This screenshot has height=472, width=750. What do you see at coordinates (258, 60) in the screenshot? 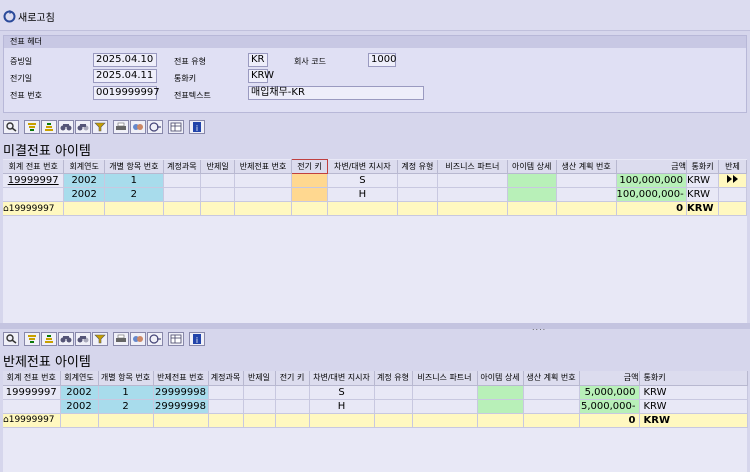
I see `doc-type-field: KR` at bounding box center [258, 60].